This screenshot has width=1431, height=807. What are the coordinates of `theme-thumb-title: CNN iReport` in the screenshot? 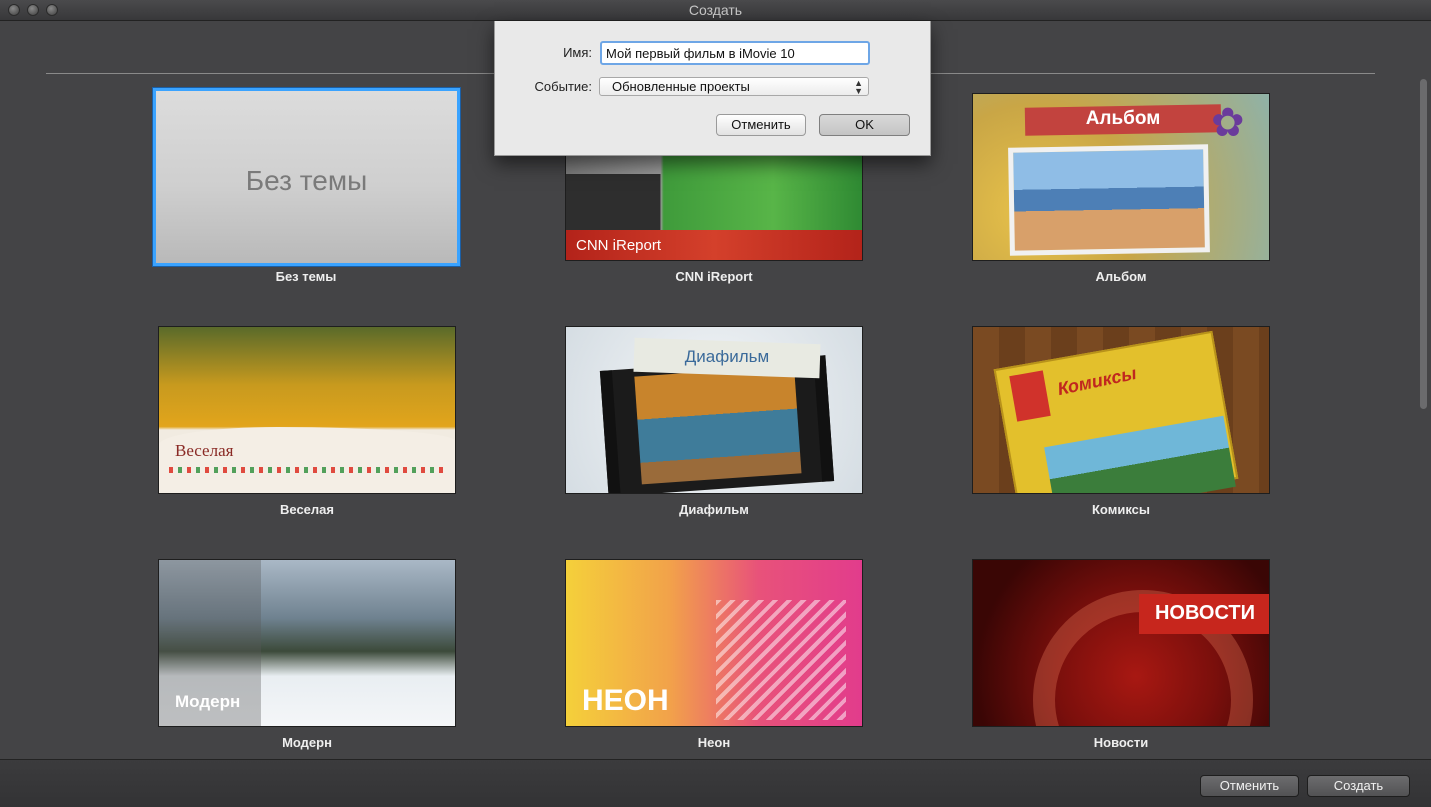 It's located at (619, 245).